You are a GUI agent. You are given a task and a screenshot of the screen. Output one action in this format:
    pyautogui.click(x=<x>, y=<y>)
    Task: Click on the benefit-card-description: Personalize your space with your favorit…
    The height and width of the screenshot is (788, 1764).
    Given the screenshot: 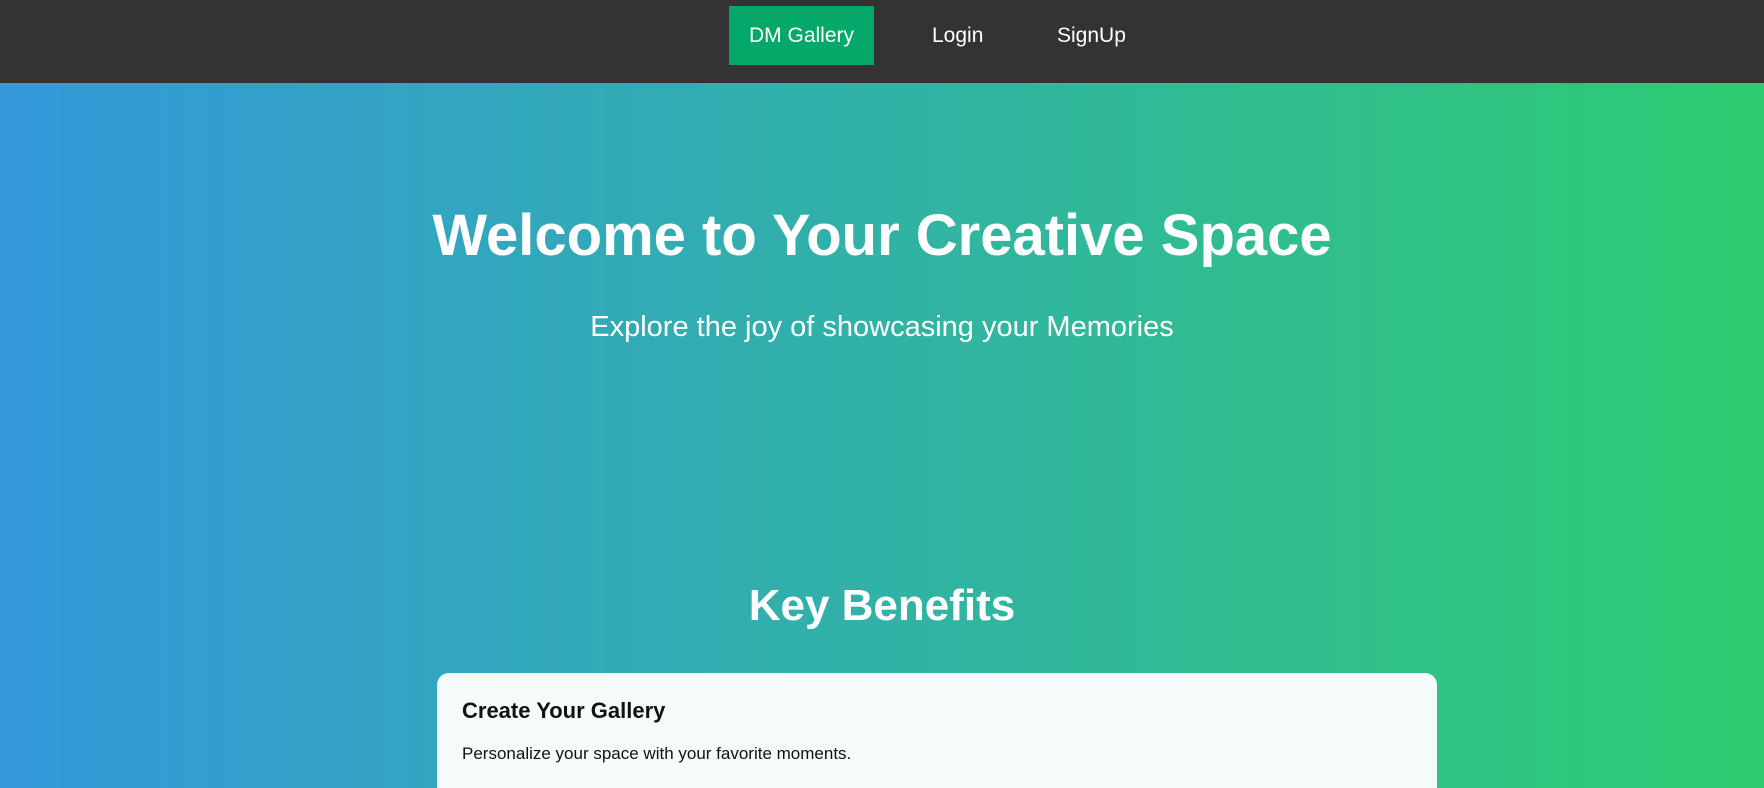 What is the action you would take?
    pyautogui.click(x=657, y=753)
    